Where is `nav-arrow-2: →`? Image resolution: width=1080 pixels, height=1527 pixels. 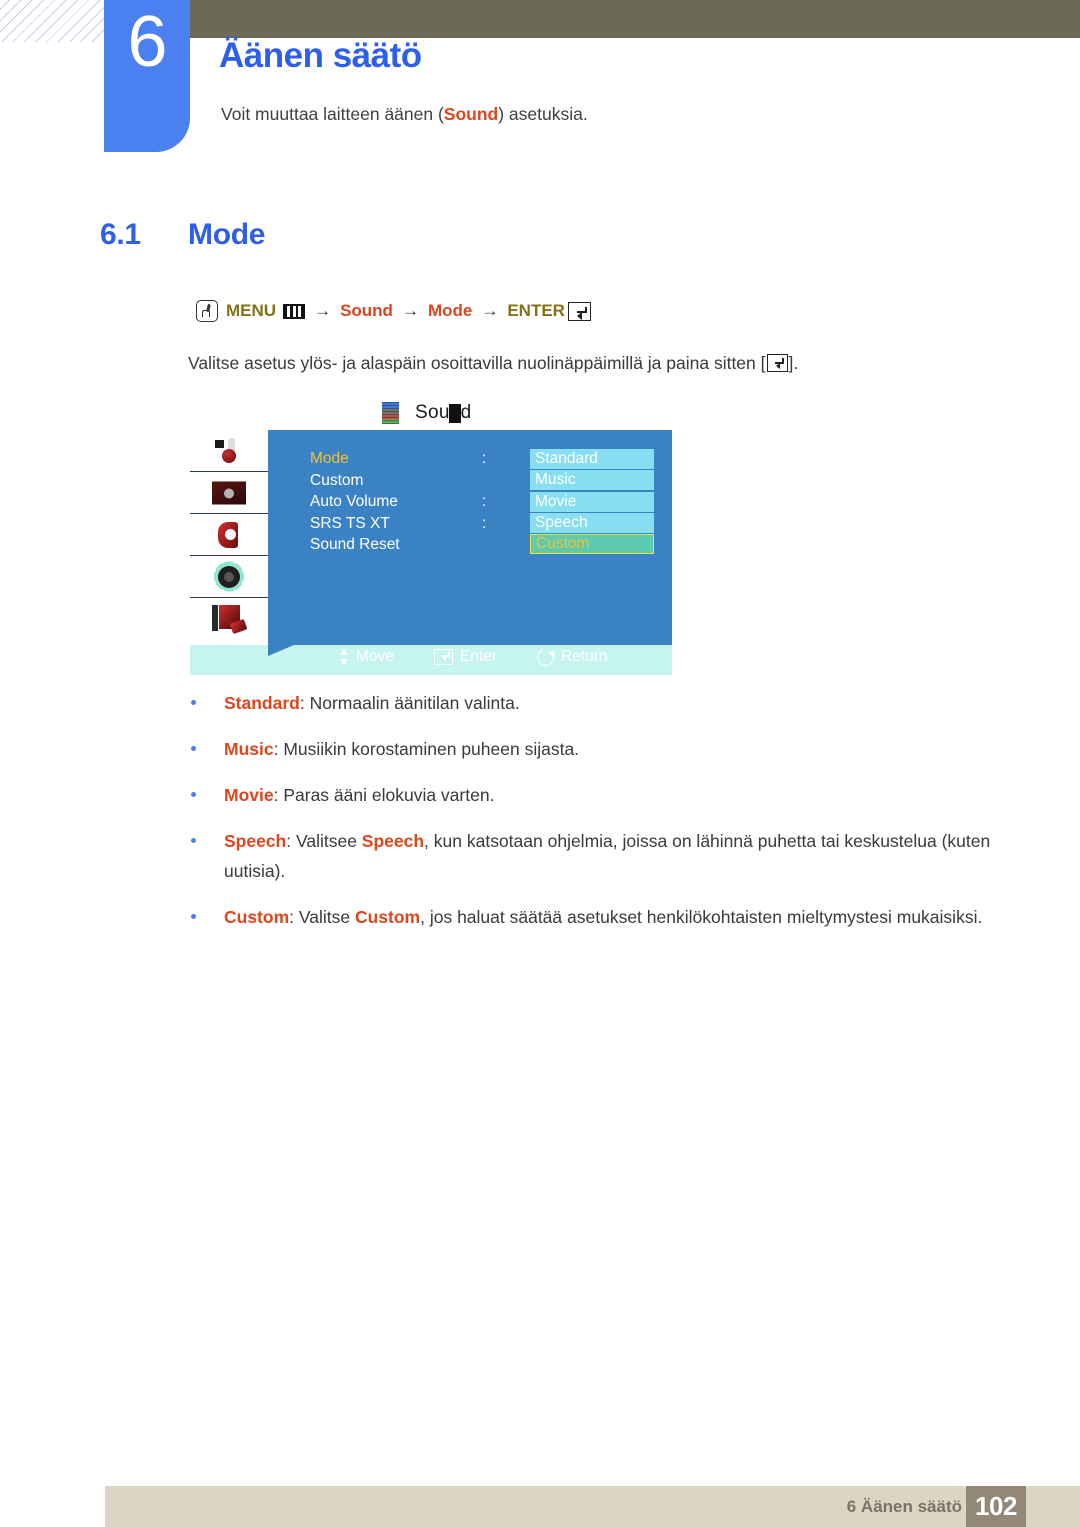 nav-arrow-2: → is located at coordinates (410, 310).